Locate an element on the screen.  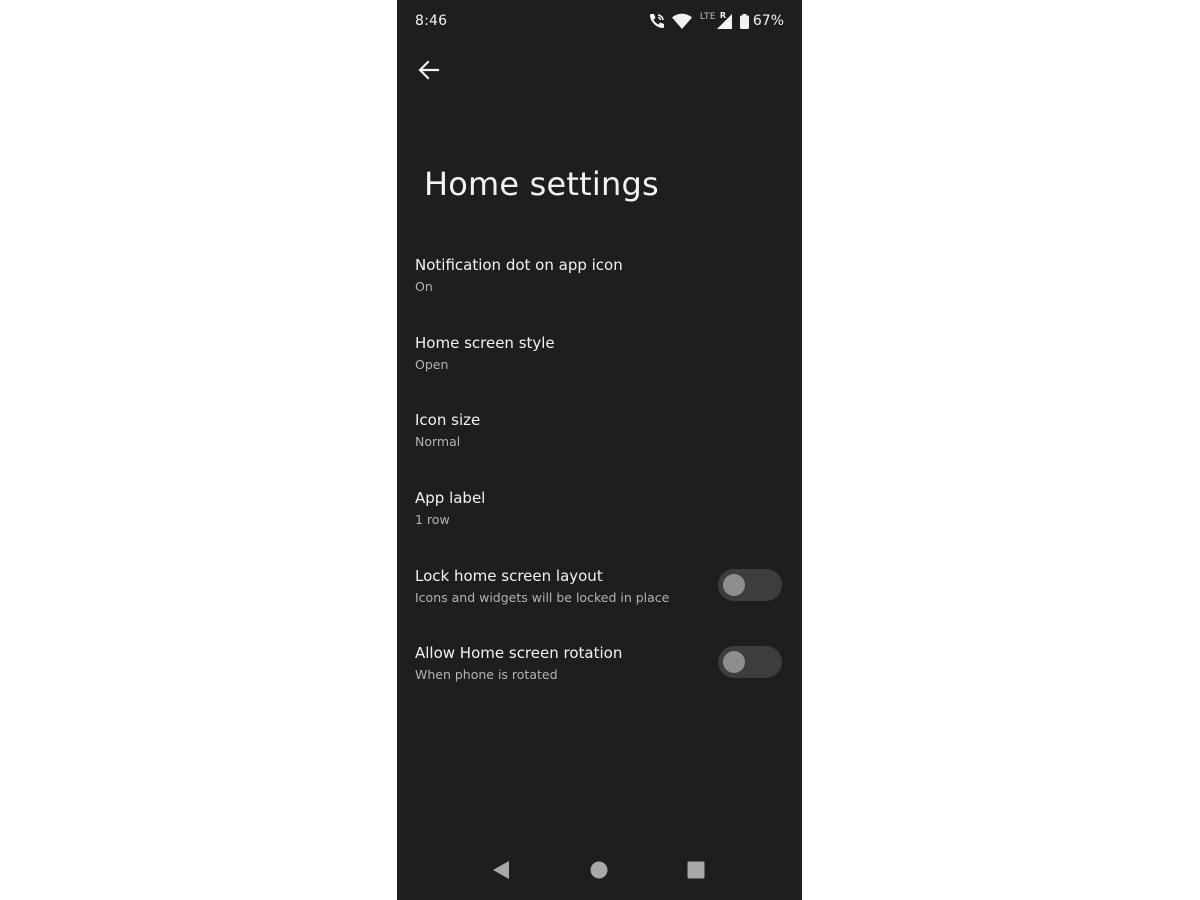
cell-signal-icon: LTE R is located at coordinates (716, 21).